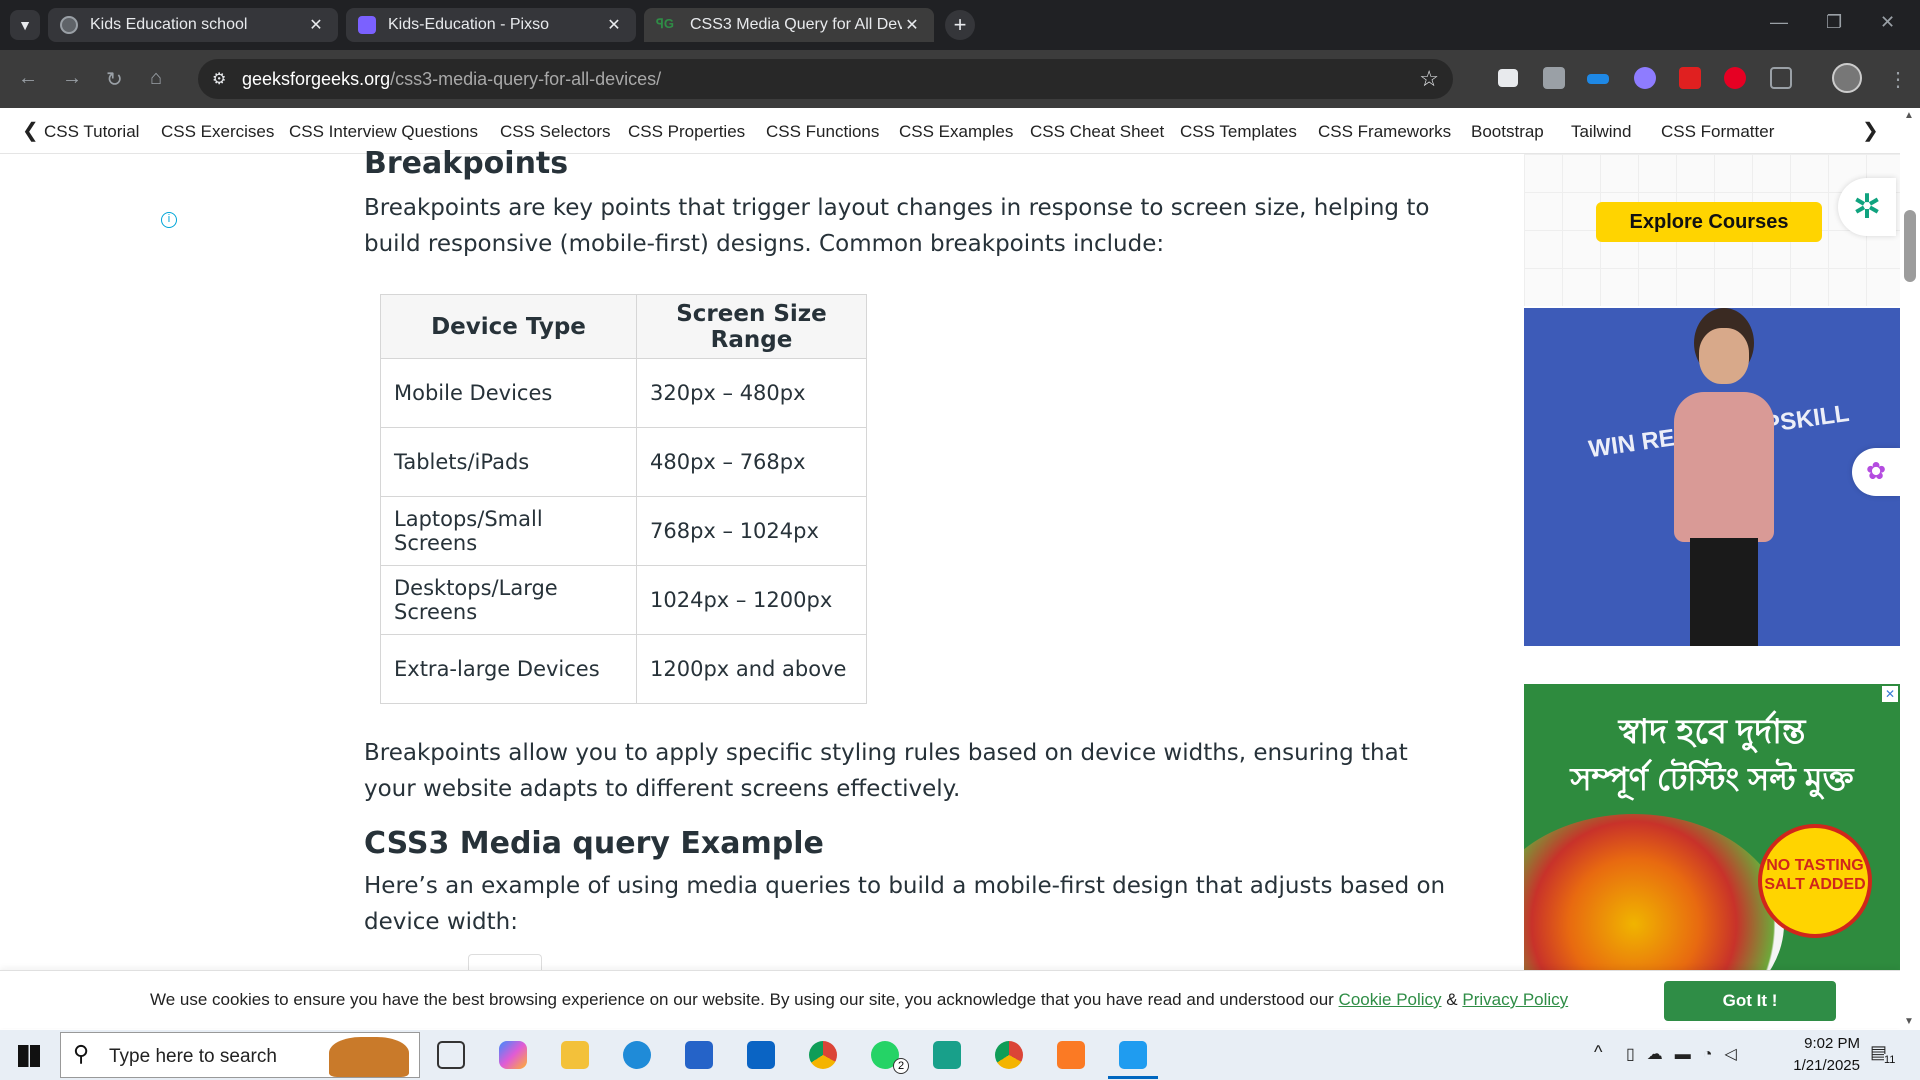 The height and width of the screenshot is (1080, 1920). What do you see at coordinates (1097, 132) in the screenshot?
I see `nav-css-cheat-sheet: CSS Cheat Sheet` at bounding box center [1097, 132].